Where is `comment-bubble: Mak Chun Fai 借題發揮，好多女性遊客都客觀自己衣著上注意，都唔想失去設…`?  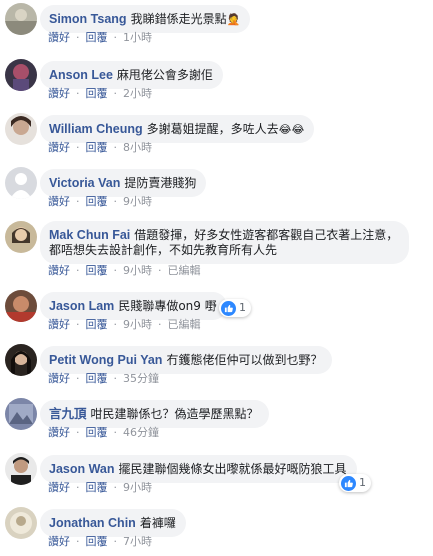 comment-bubble: Mak Chun Fai 借題發揮，好多女性遊客都客觀自己衣著上注意，都唔想失去設… is located at coordinates (224, 242).